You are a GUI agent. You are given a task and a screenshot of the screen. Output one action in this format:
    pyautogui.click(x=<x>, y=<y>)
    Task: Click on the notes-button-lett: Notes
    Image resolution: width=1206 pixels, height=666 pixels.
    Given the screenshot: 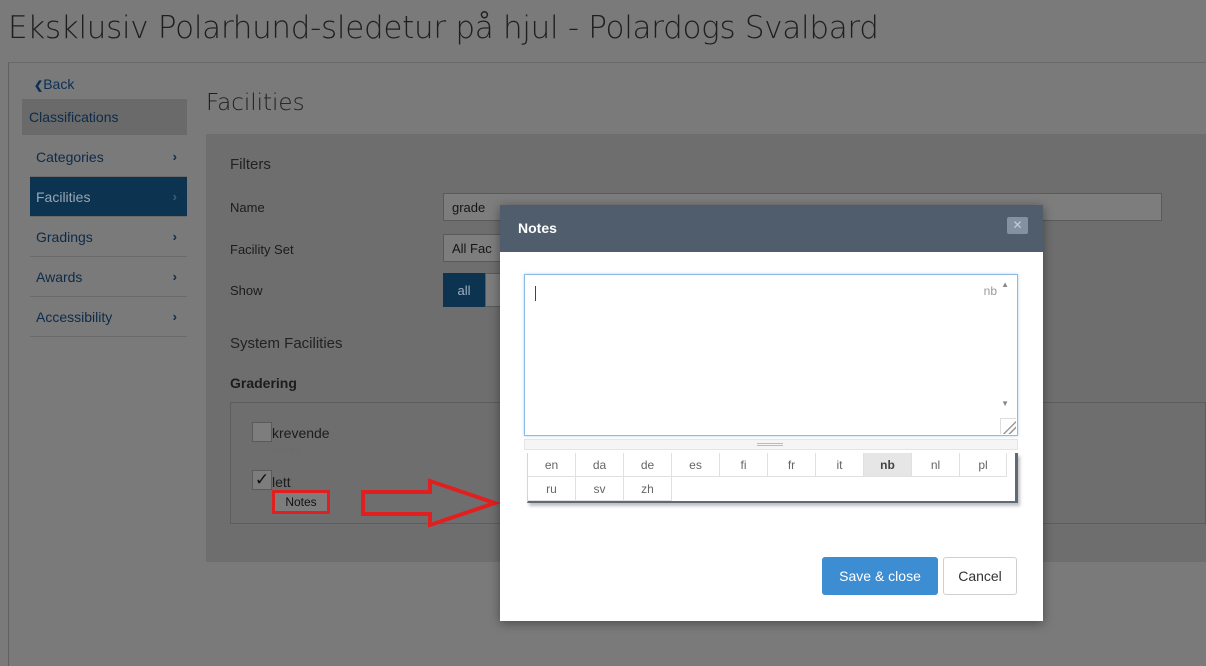 What is the action you would take?
    pyautogui.click(x=301, y=502)
    